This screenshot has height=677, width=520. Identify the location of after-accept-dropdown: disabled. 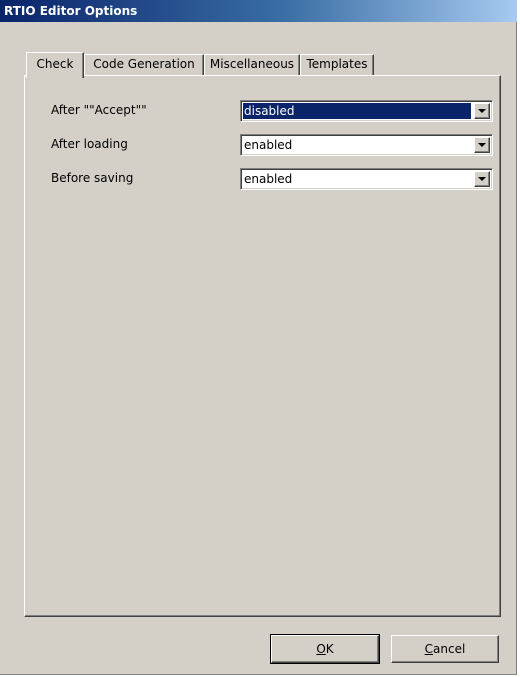
(366, 111).